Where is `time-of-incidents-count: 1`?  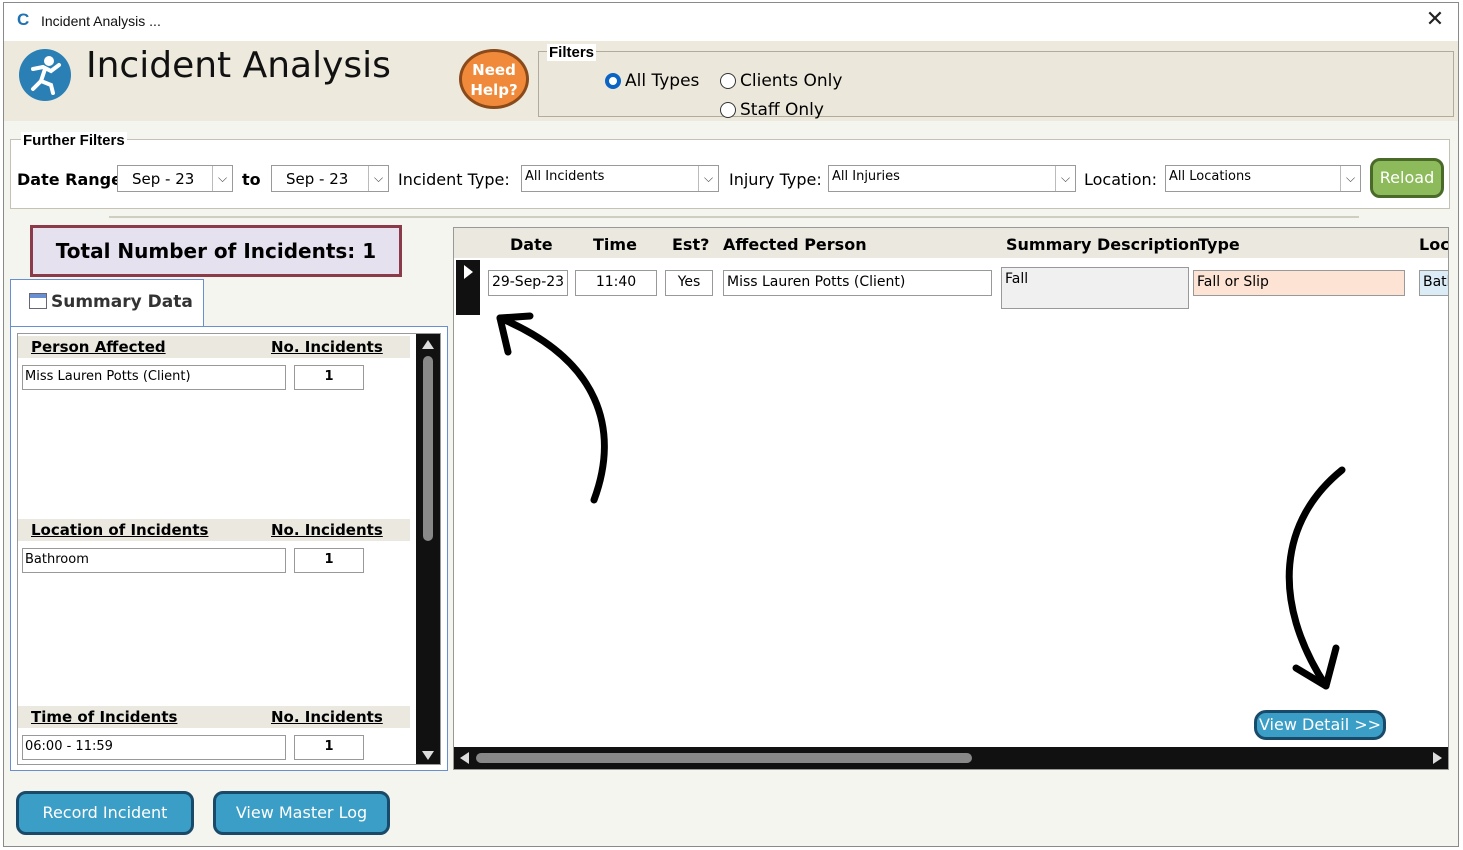
time-of-incidents-count: 1 is located at coordinates (329, 747).